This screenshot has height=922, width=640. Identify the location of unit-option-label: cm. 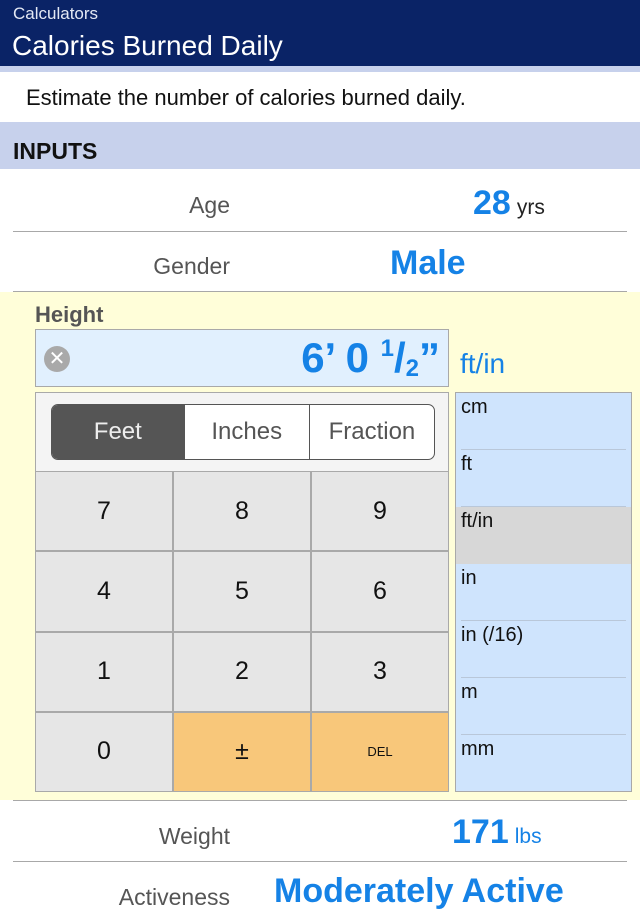
(474, 407).